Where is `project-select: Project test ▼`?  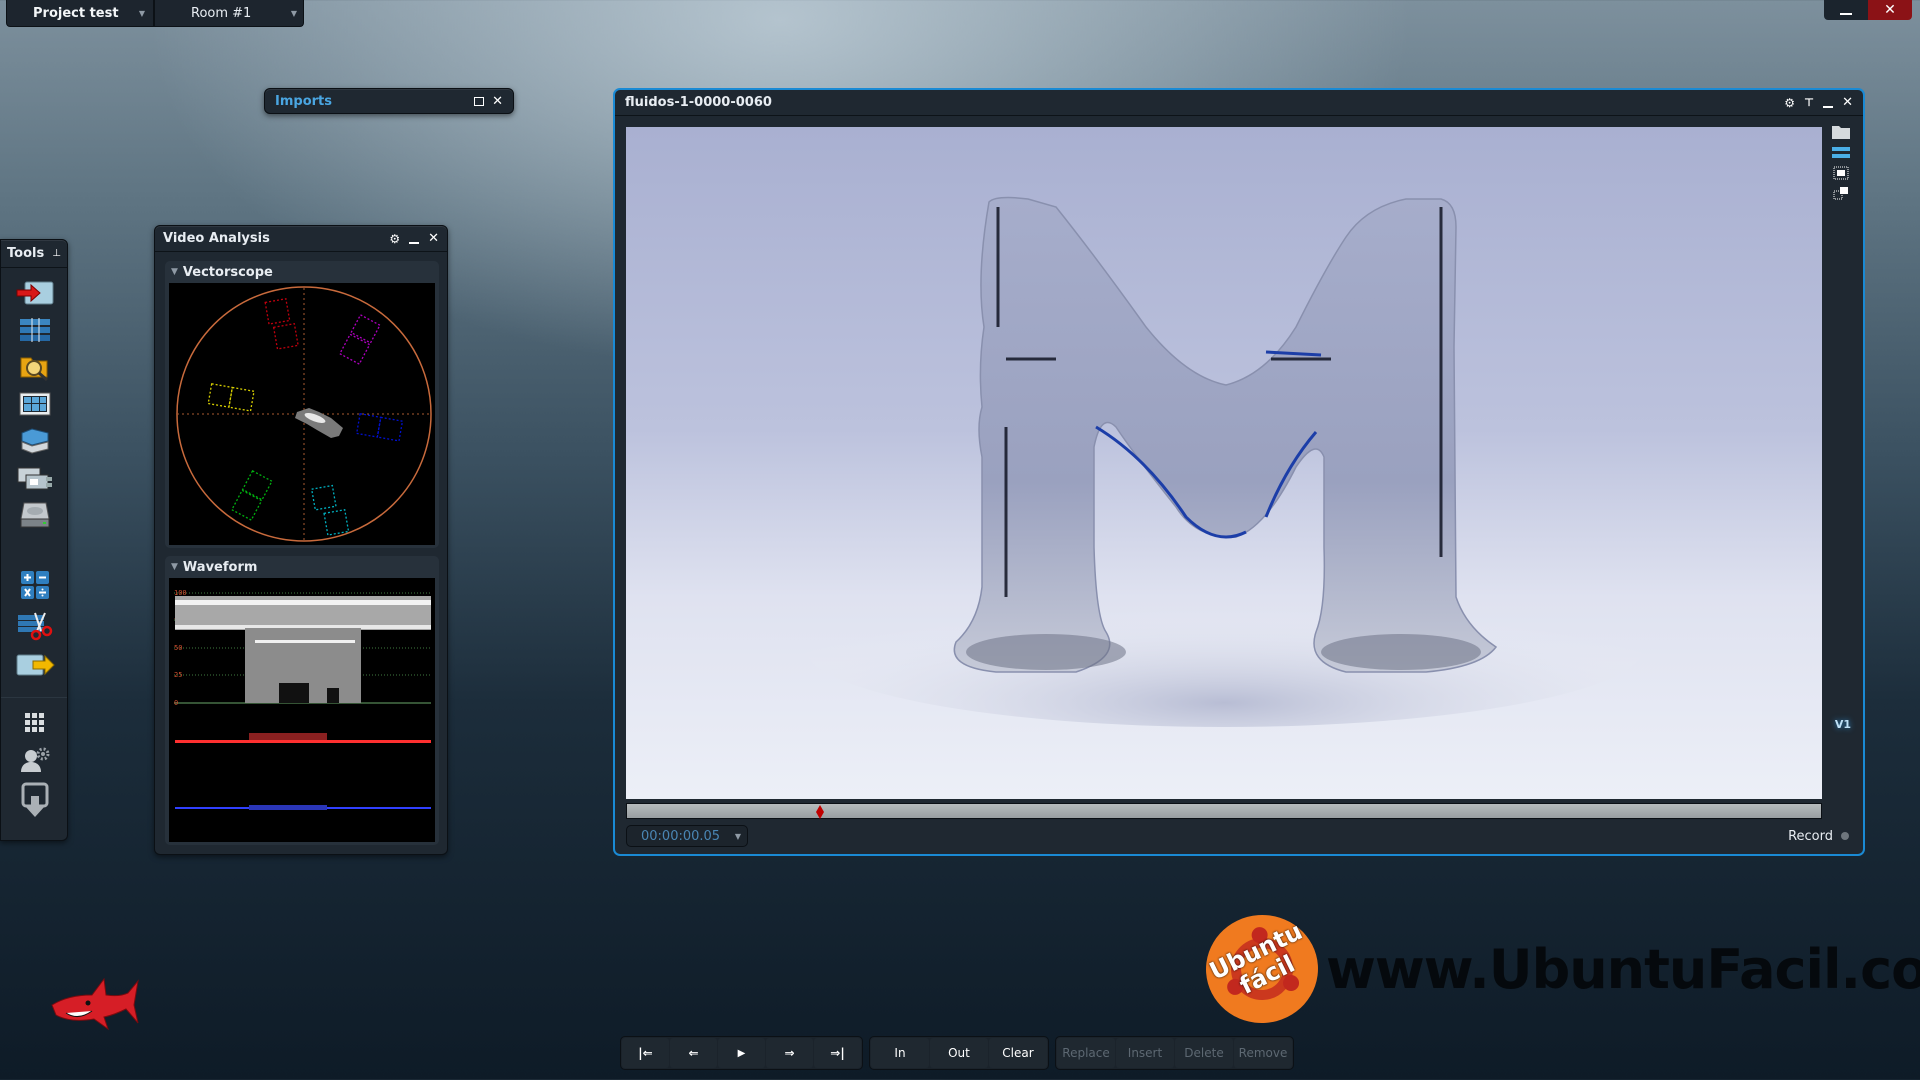 project-select: Project test ▼ is located at coordinates (80, 13).